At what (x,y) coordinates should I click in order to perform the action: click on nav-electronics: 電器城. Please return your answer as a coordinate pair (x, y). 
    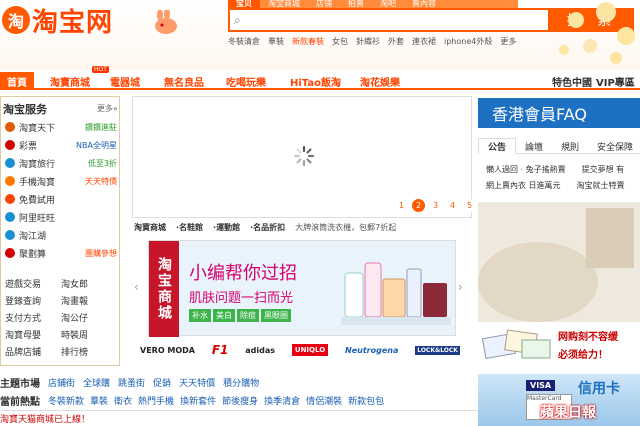
    Looking at the image, I should click on (125, 81).